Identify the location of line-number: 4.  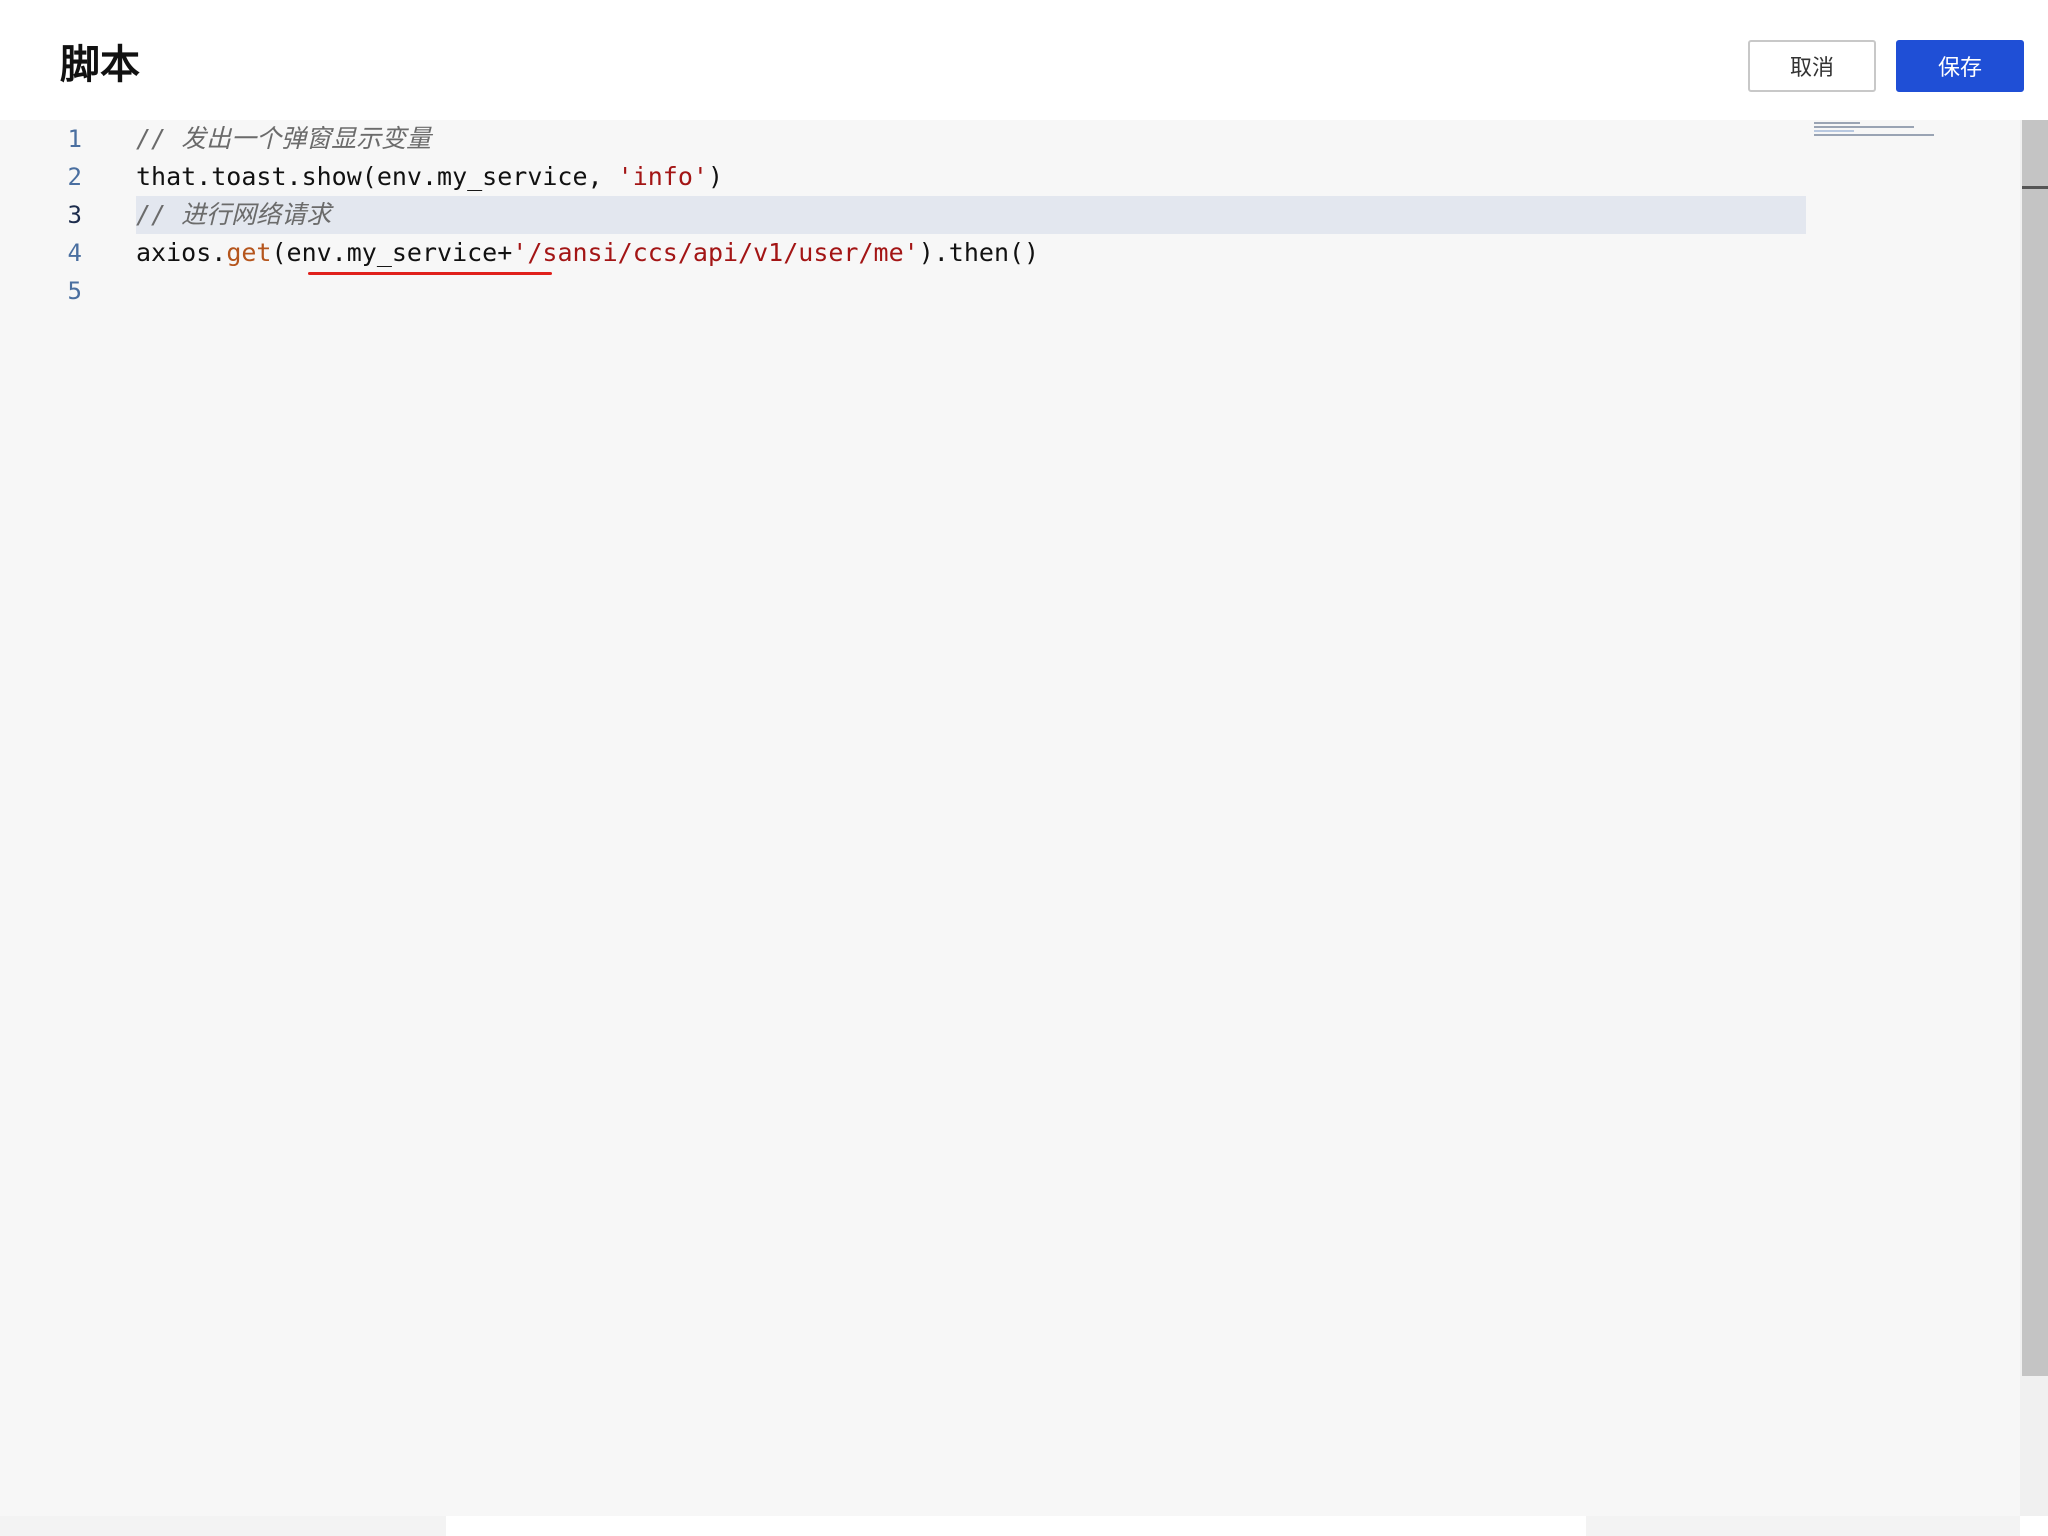
(74, 253).